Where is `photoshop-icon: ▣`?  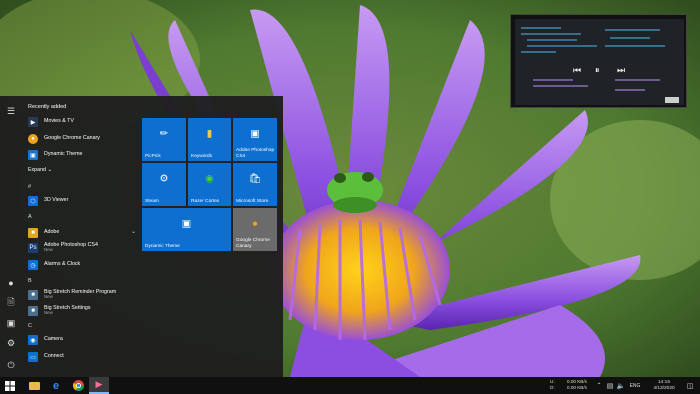 photoshop-icon: ▣ is located at coordinates (255, 134).